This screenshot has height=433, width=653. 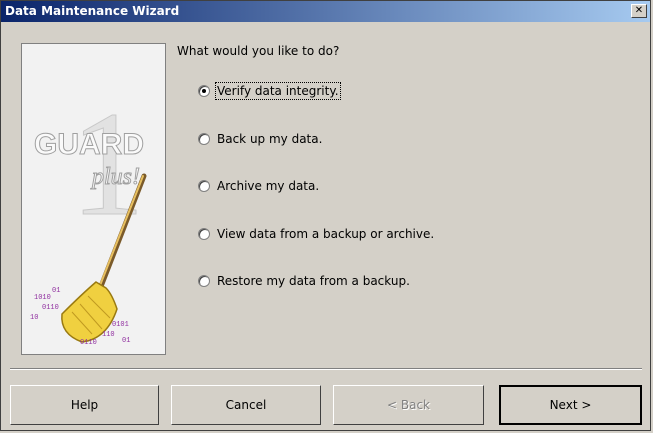 What do you see at coordinates (204, 234) in the screenshot?
I see `radio-view-backup` at bounding box center [204, 234].